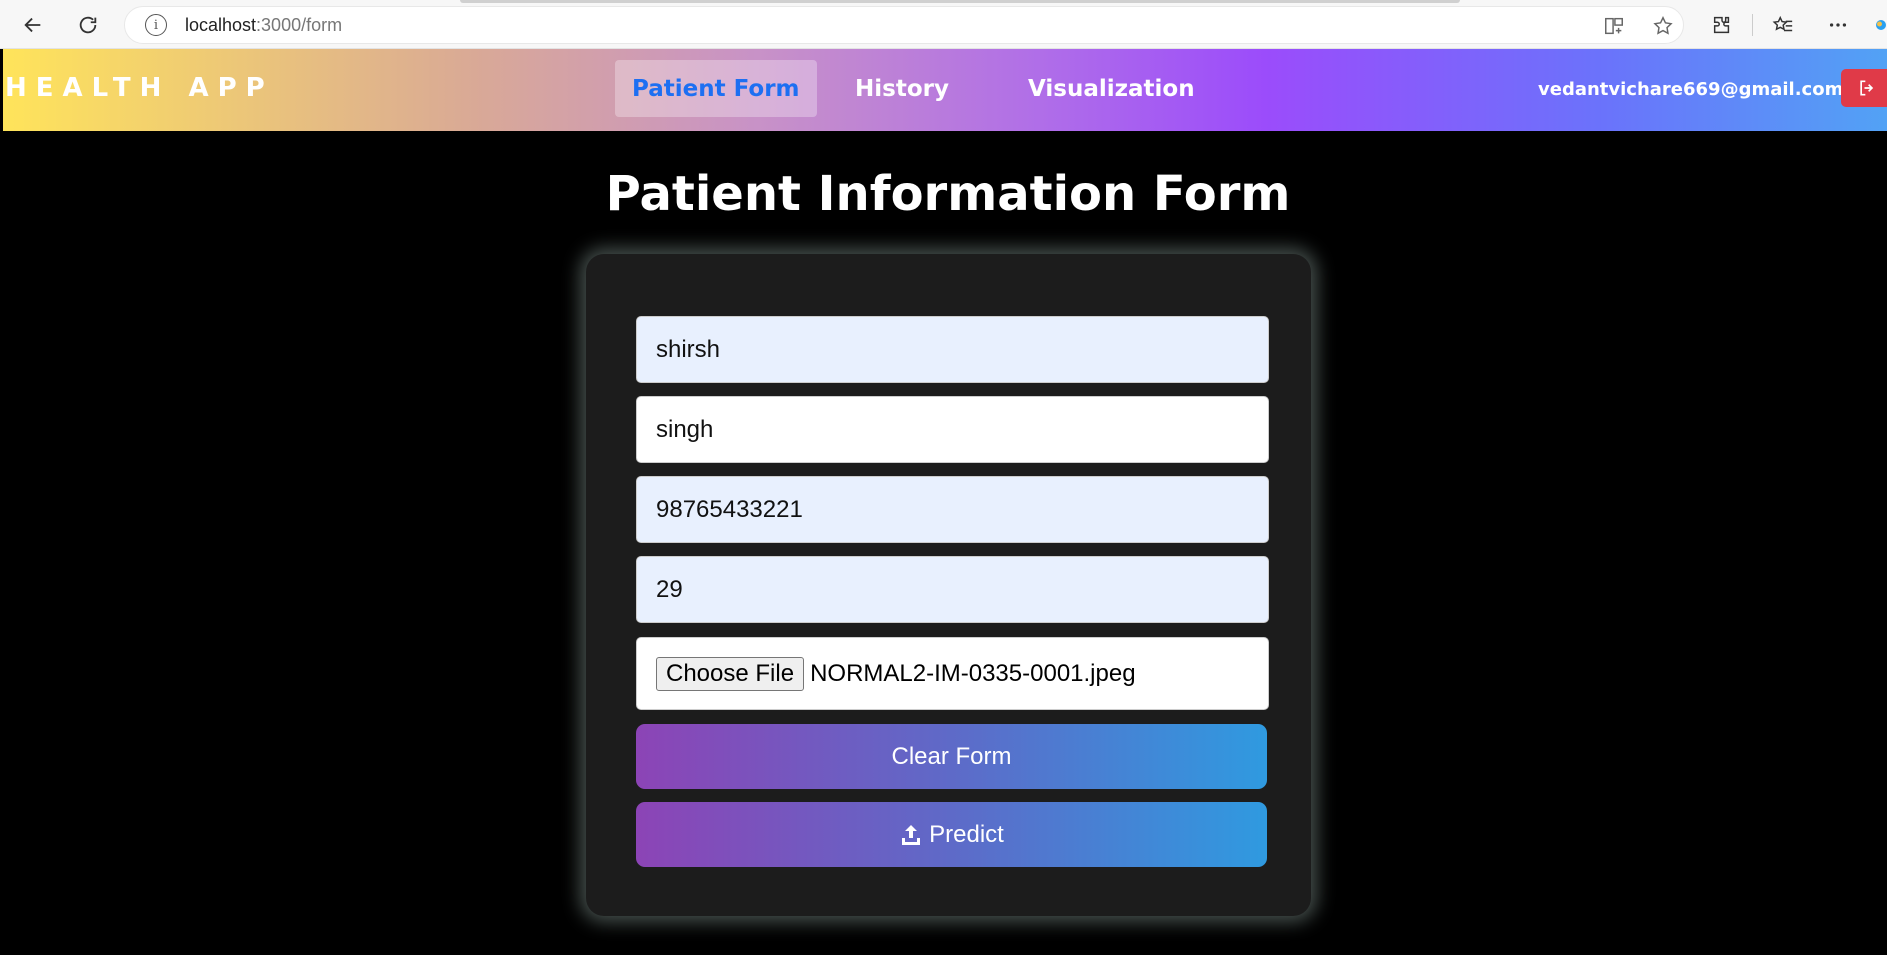 This screenshot has width=1887, height=955. Describe the element at coordinates (1663, 26) in the screenshot. I see `star-icon` at that location.